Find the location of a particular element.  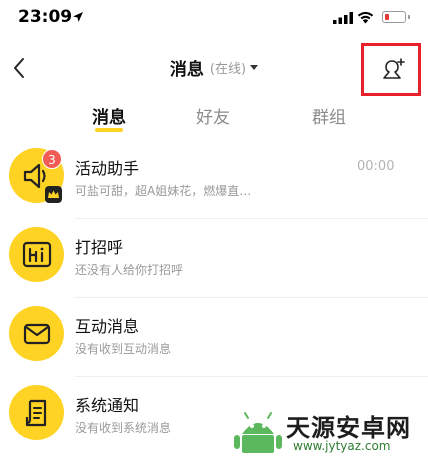

location-arrow-icon is located at coordinates (78, 17).